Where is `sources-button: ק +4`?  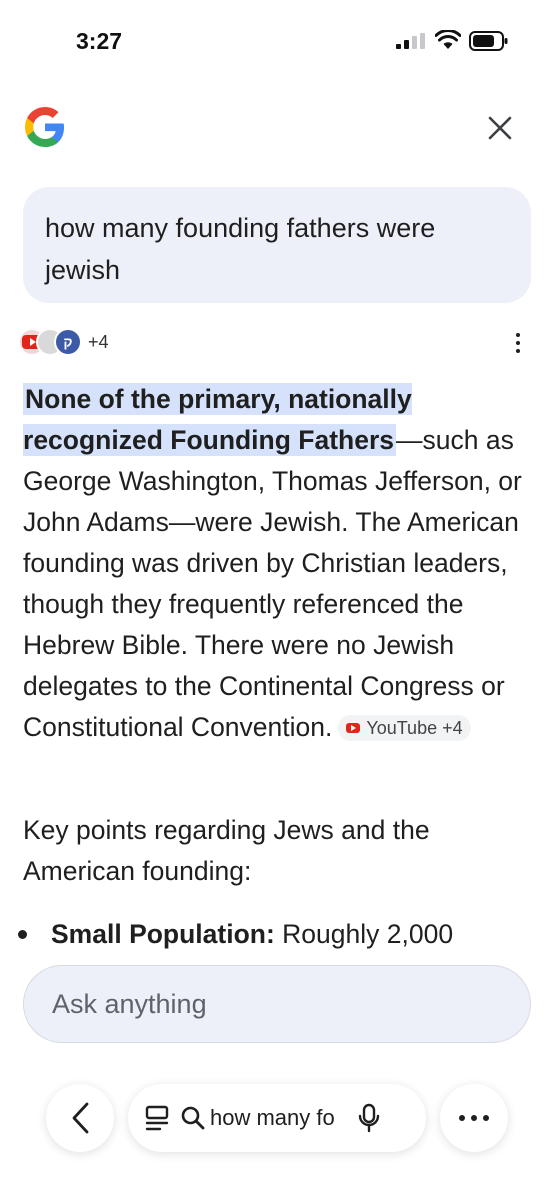 sources-button: ק +4 is located at coordinates (63, 342).